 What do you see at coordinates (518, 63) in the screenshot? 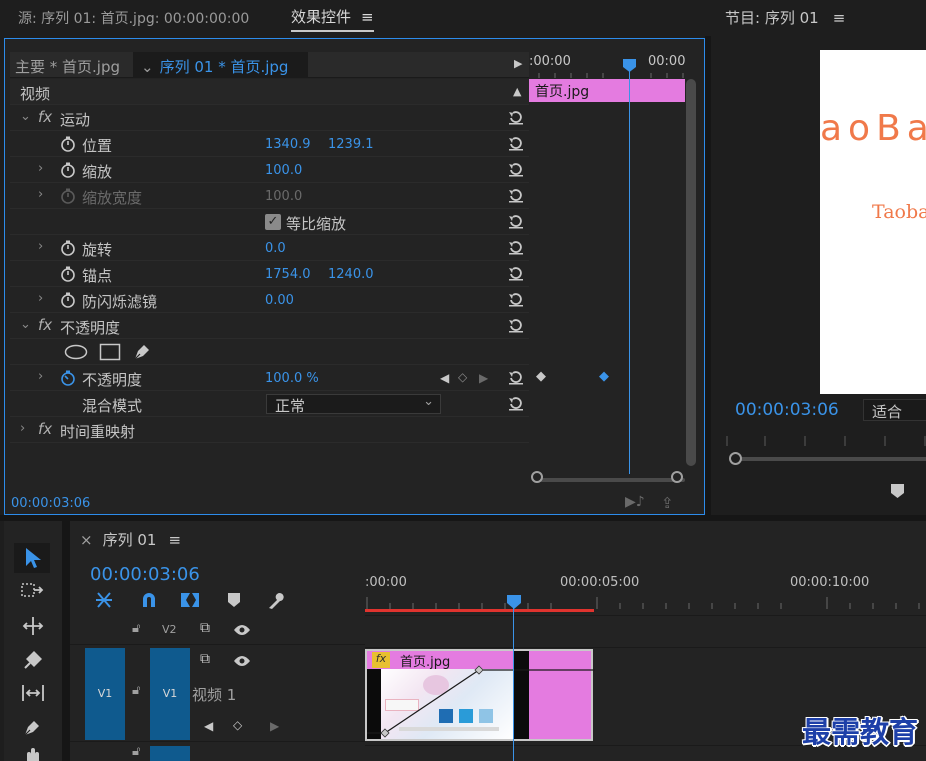
I see `play-triangle-icon: ▶` at bounding box center [518, 63].